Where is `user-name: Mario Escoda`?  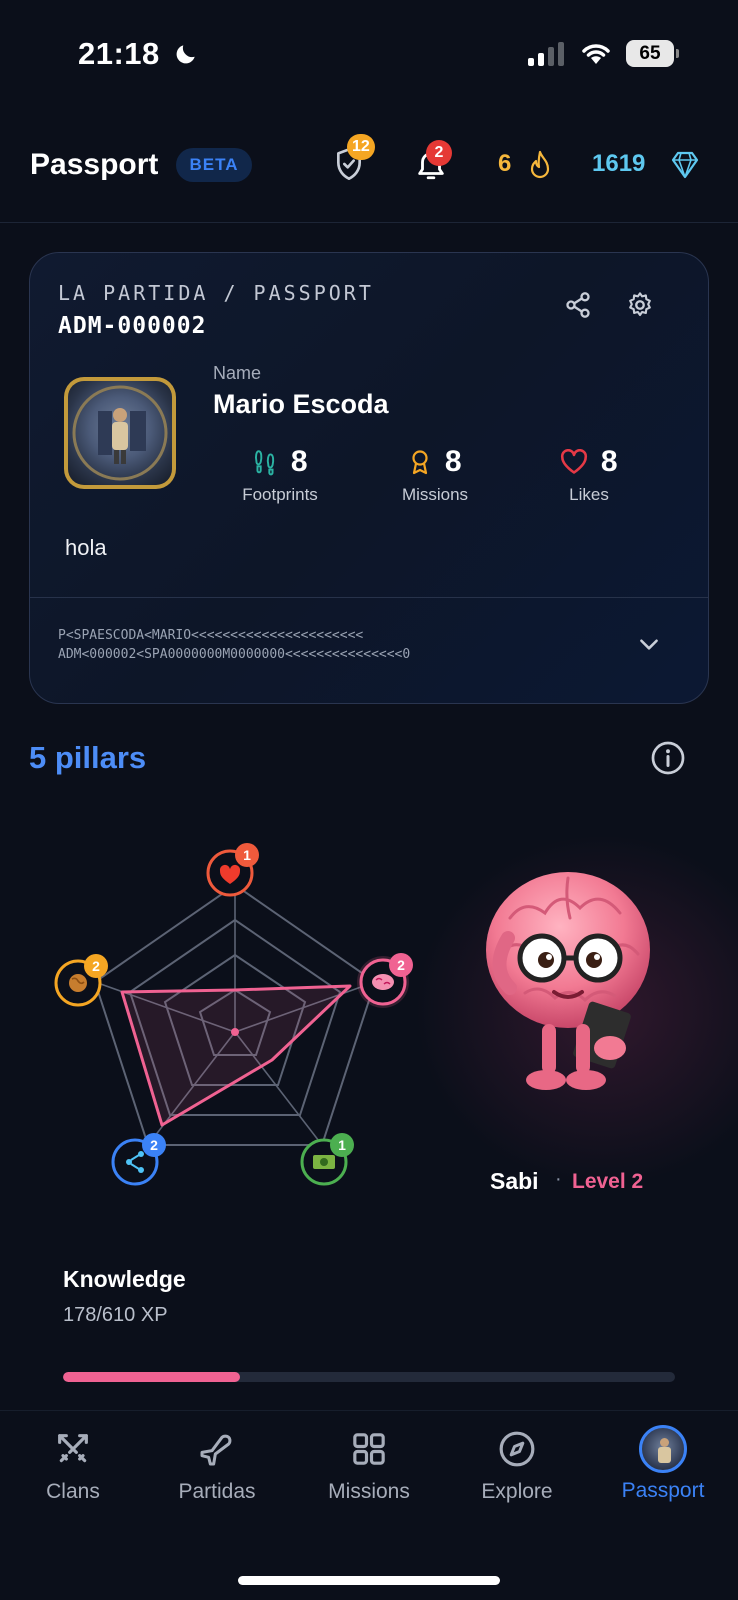
user-name: Mario Escoda is located at coordinates (301, 404).